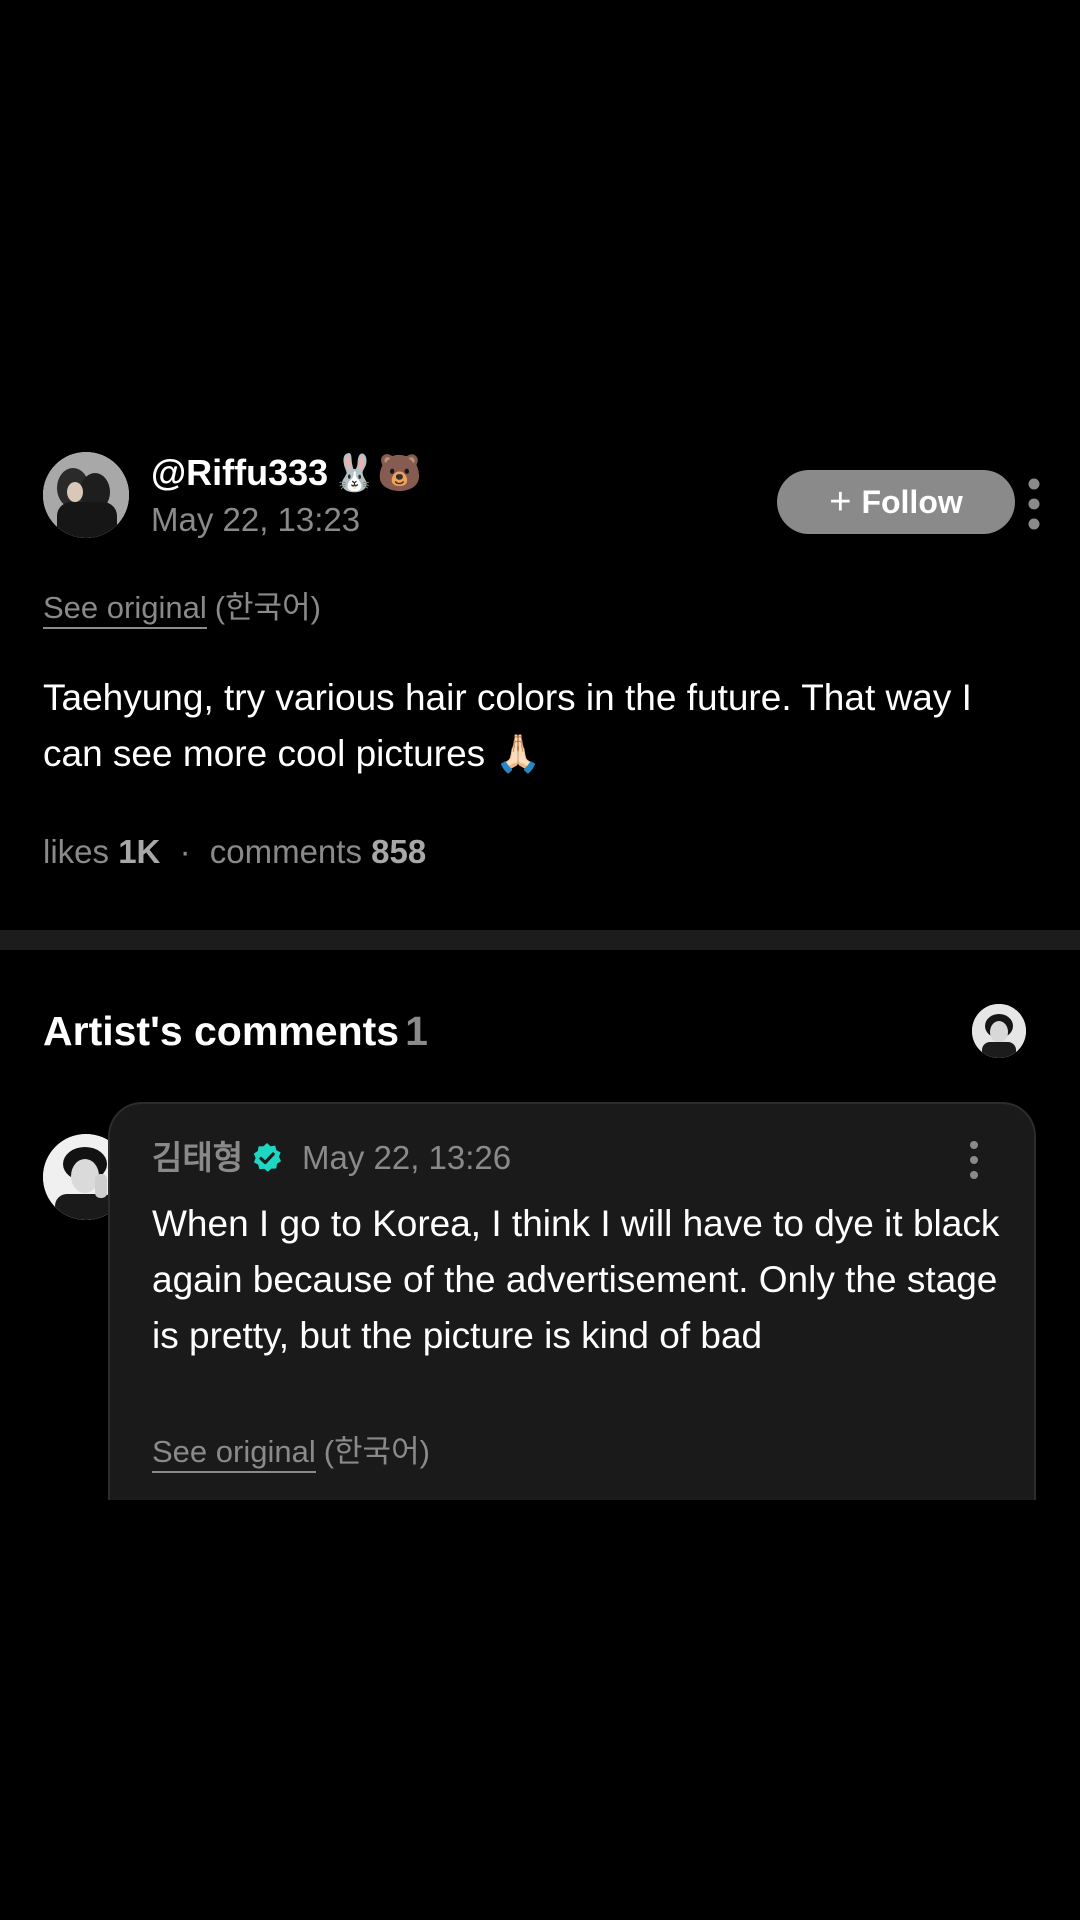 Image resolution: width=1080 pixels, height=1920 pixels. I want to click on author-username-text: @Riffu333, so click(240, 472).